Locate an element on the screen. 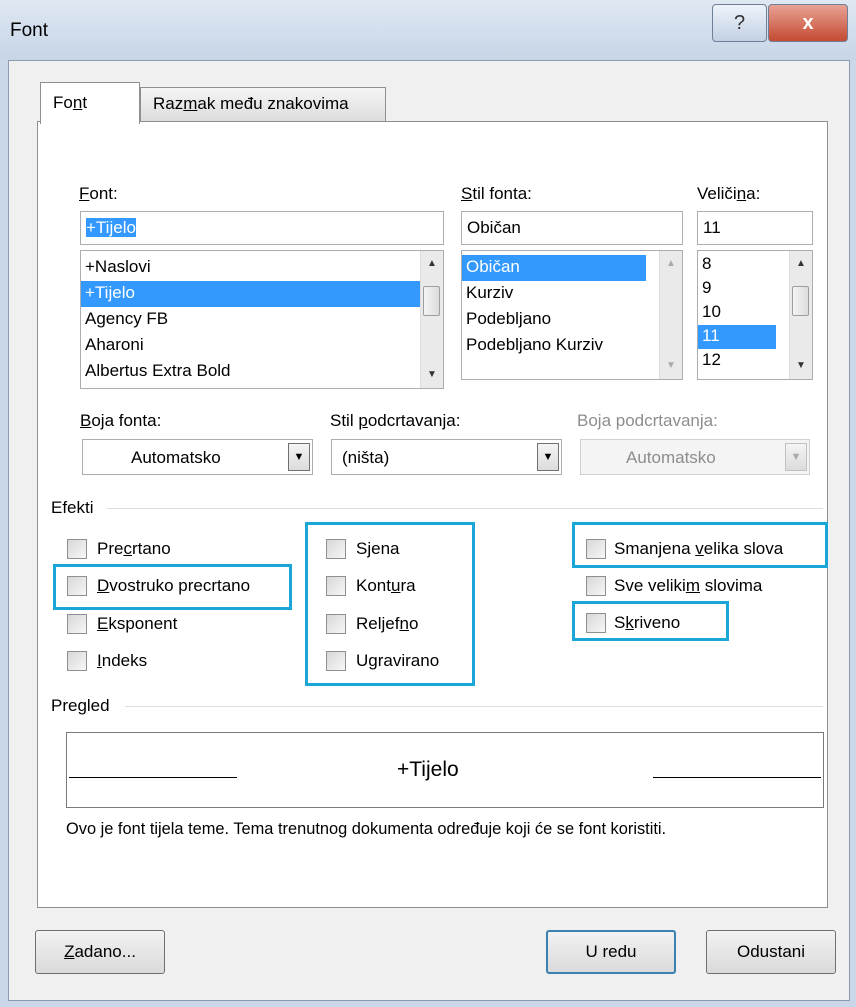  close-icon: x is located at coordinates (808, 22).